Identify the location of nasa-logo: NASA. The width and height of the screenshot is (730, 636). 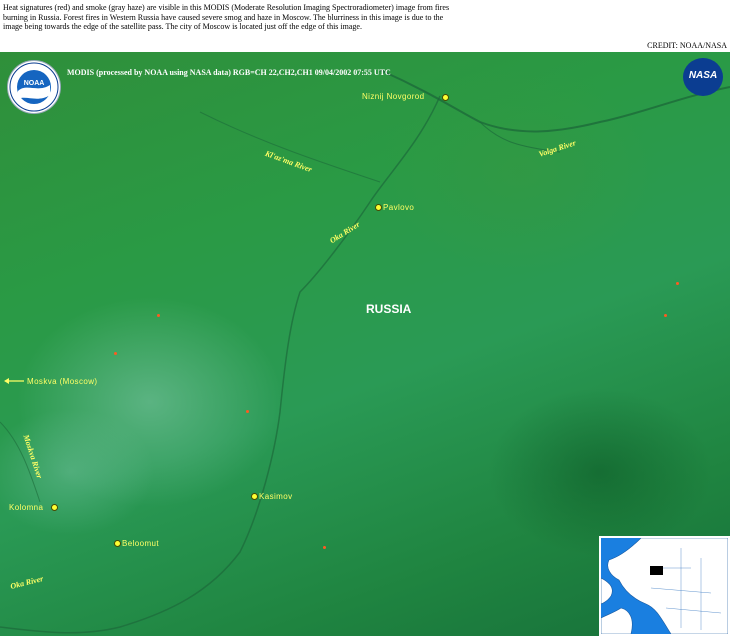
(703, 77).